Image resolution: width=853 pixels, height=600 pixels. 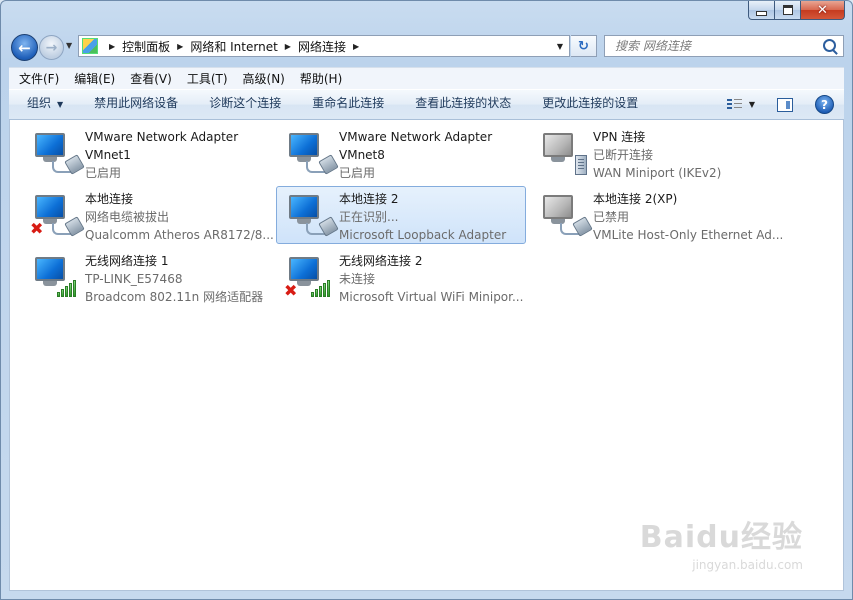 I want to click on disable-device-button: 禁用此网络设备, so click(x=135, y=104).